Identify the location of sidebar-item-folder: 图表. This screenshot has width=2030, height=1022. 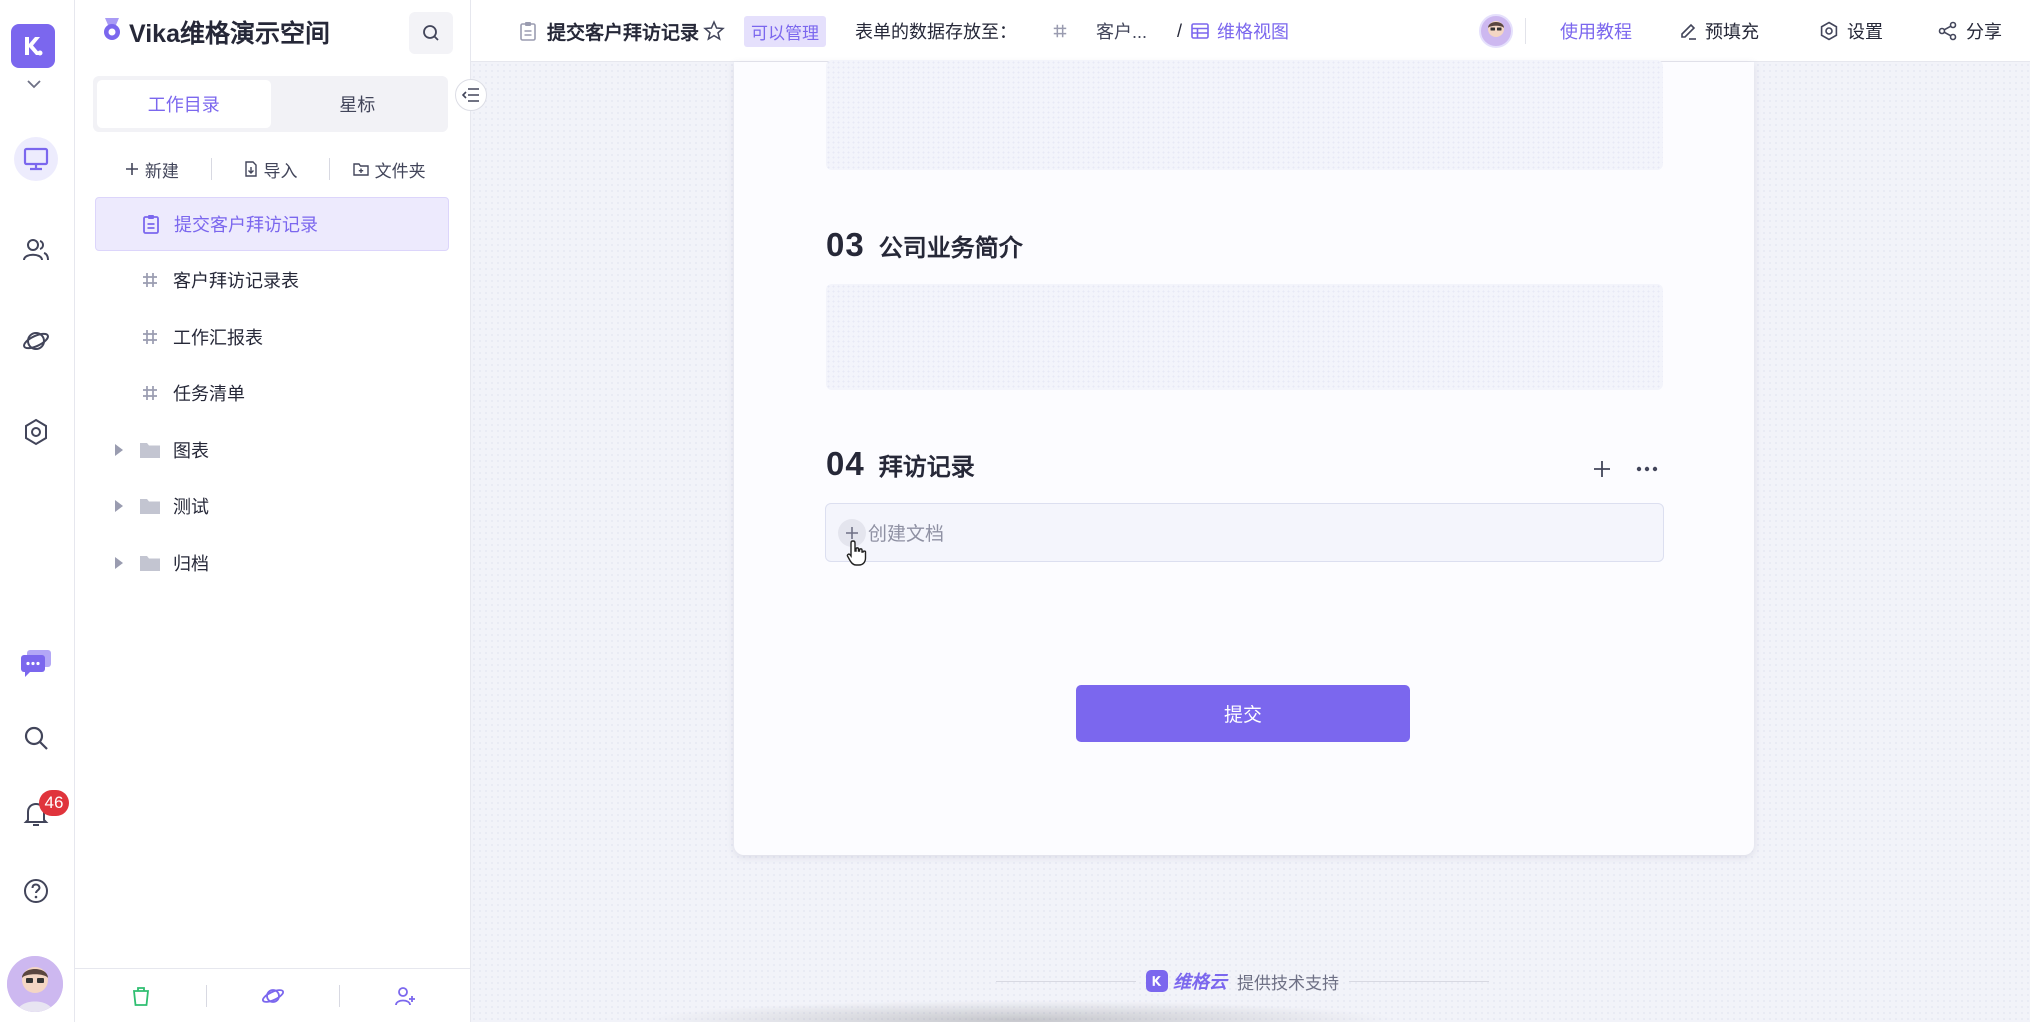
(272, 450).